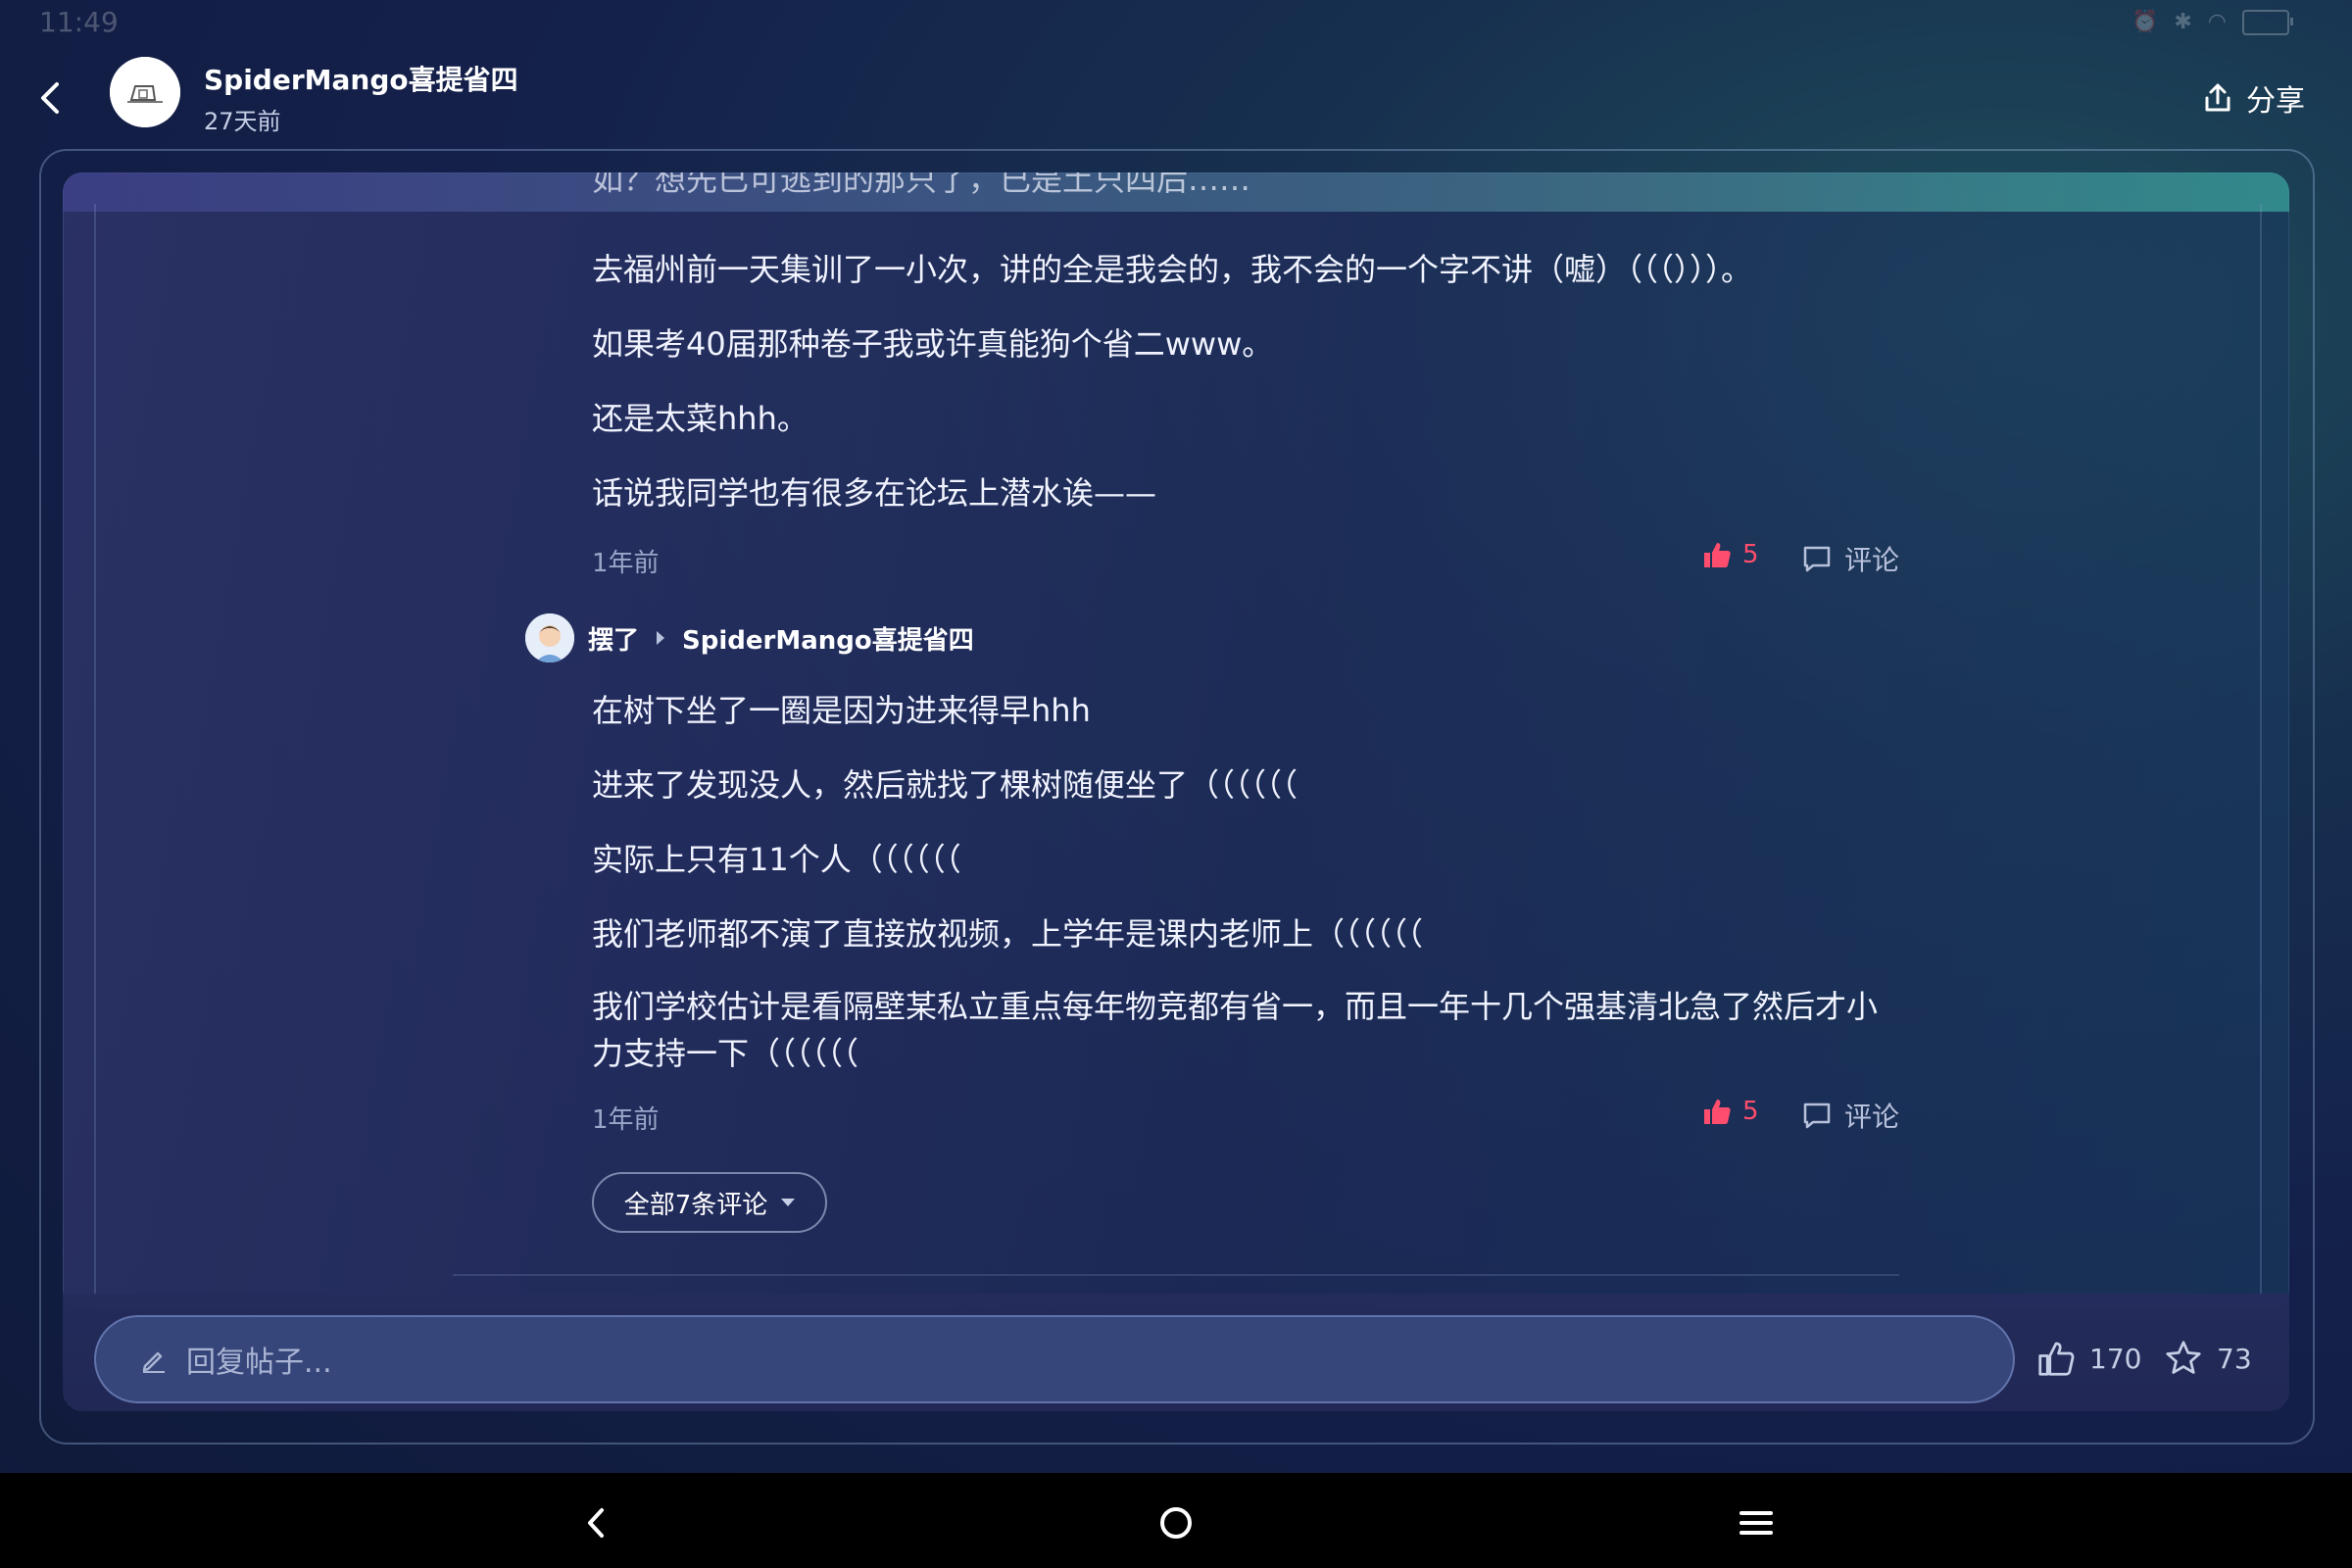  What do you see at coordinates (695, 1205) in the screenshot?
I see `all-comments-label: 全部7条评论` at bounding box center [695, 1205].